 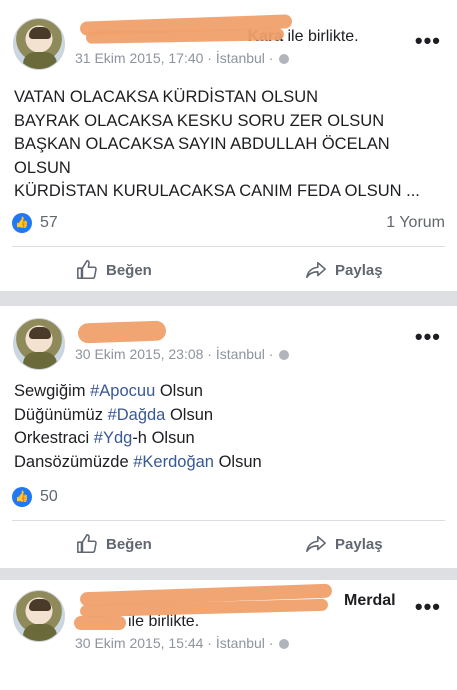 I want to click on post-date: 30 Ekim 2015, 23:08, so click(x=139, y=354).